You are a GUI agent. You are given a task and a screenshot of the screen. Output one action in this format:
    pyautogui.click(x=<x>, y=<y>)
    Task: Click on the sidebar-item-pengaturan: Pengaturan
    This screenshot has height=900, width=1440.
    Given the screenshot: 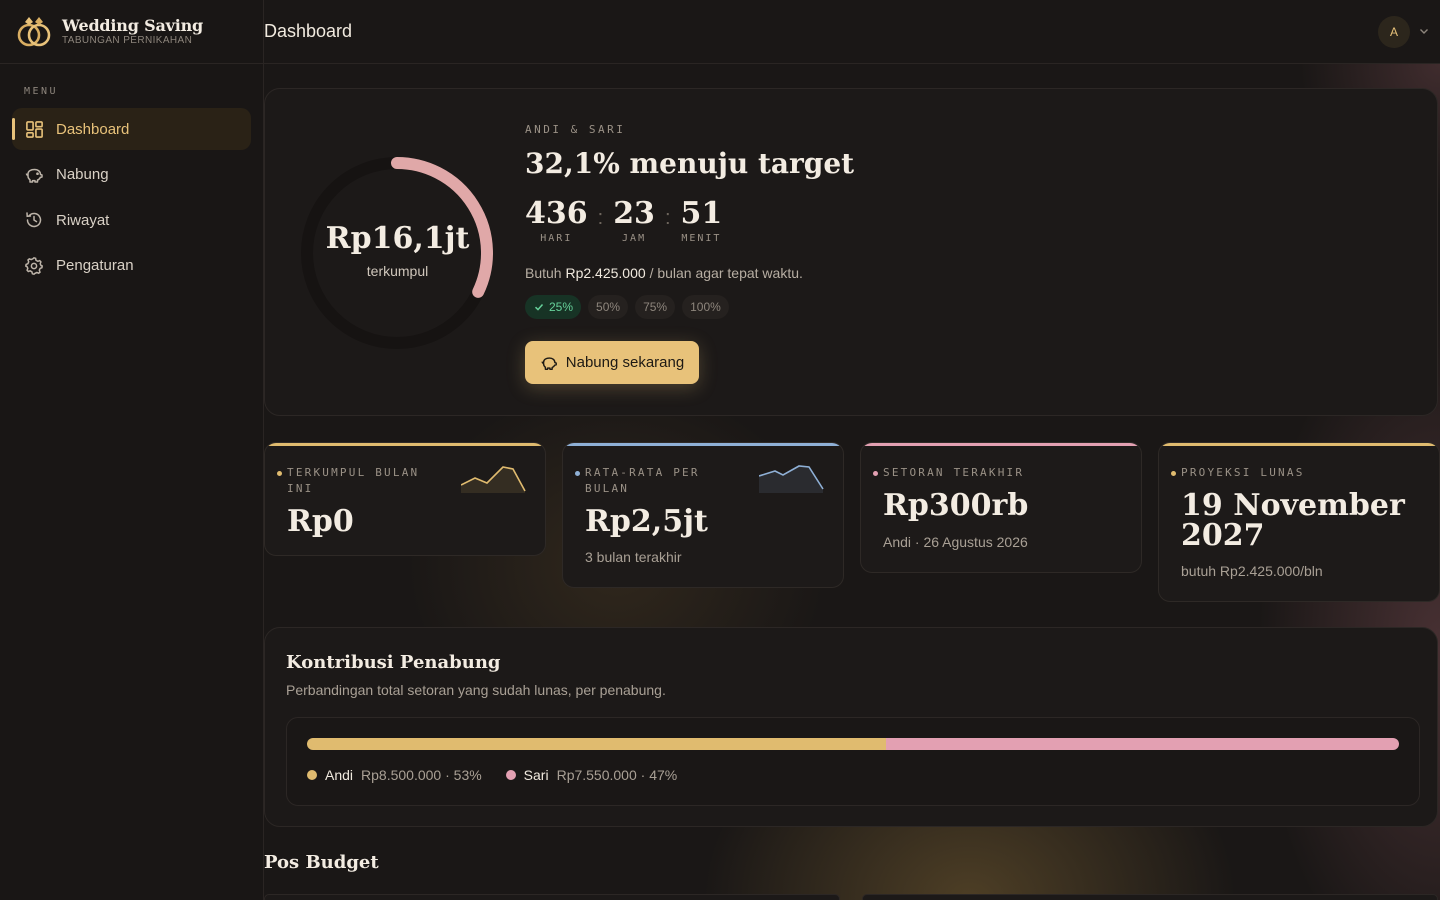 What is the action you would take?
    pyautogui.click(x=131, y=266)
    